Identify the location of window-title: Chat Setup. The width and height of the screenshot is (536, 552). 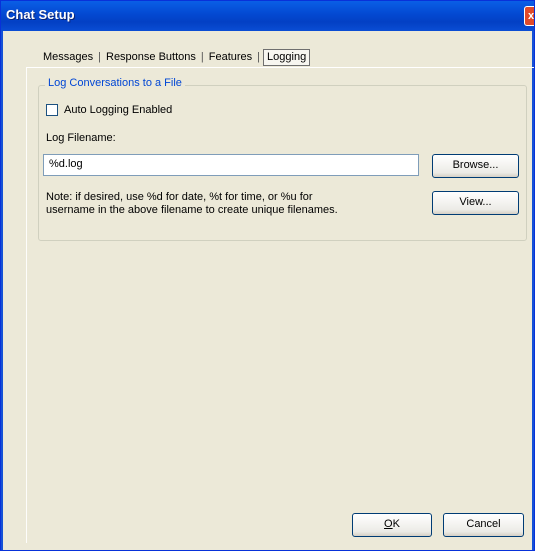
(40, 14).